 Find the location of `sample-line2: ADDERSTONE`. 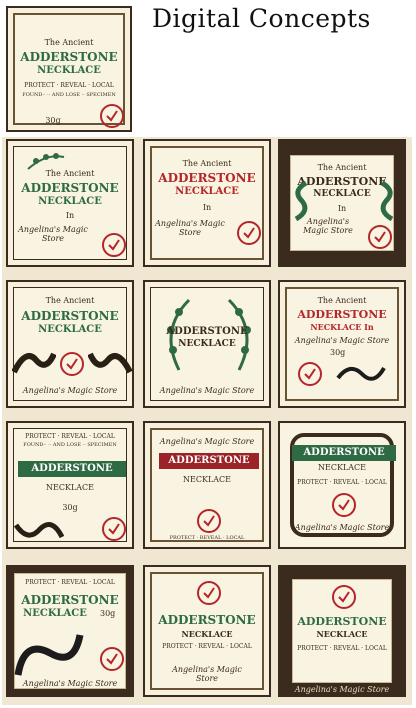

sample-line2: ADDERSTONE is located at coordinates (69, 57).